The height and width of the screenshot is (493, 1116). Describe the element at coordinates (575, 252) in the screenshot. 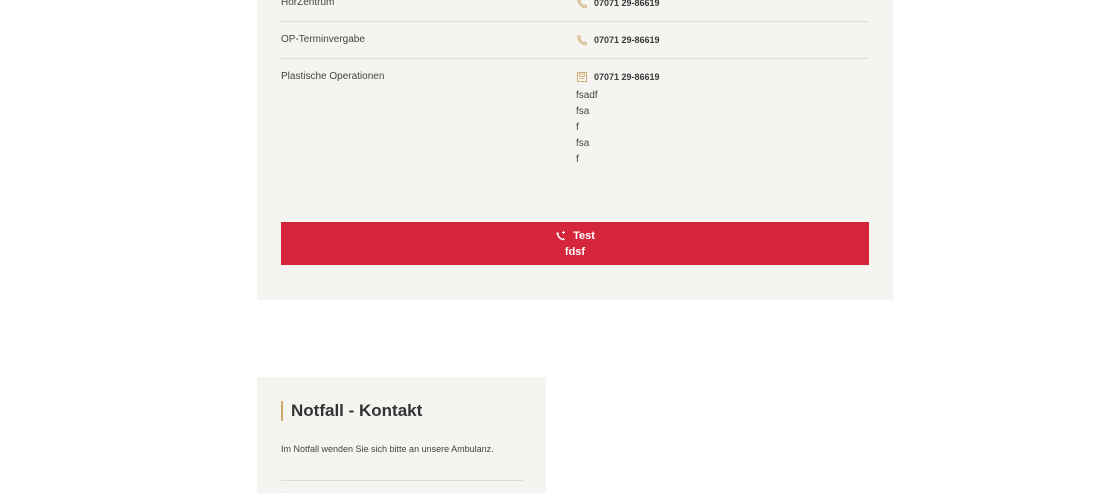

I see `call-button-sublabel: fdsf` at that location.